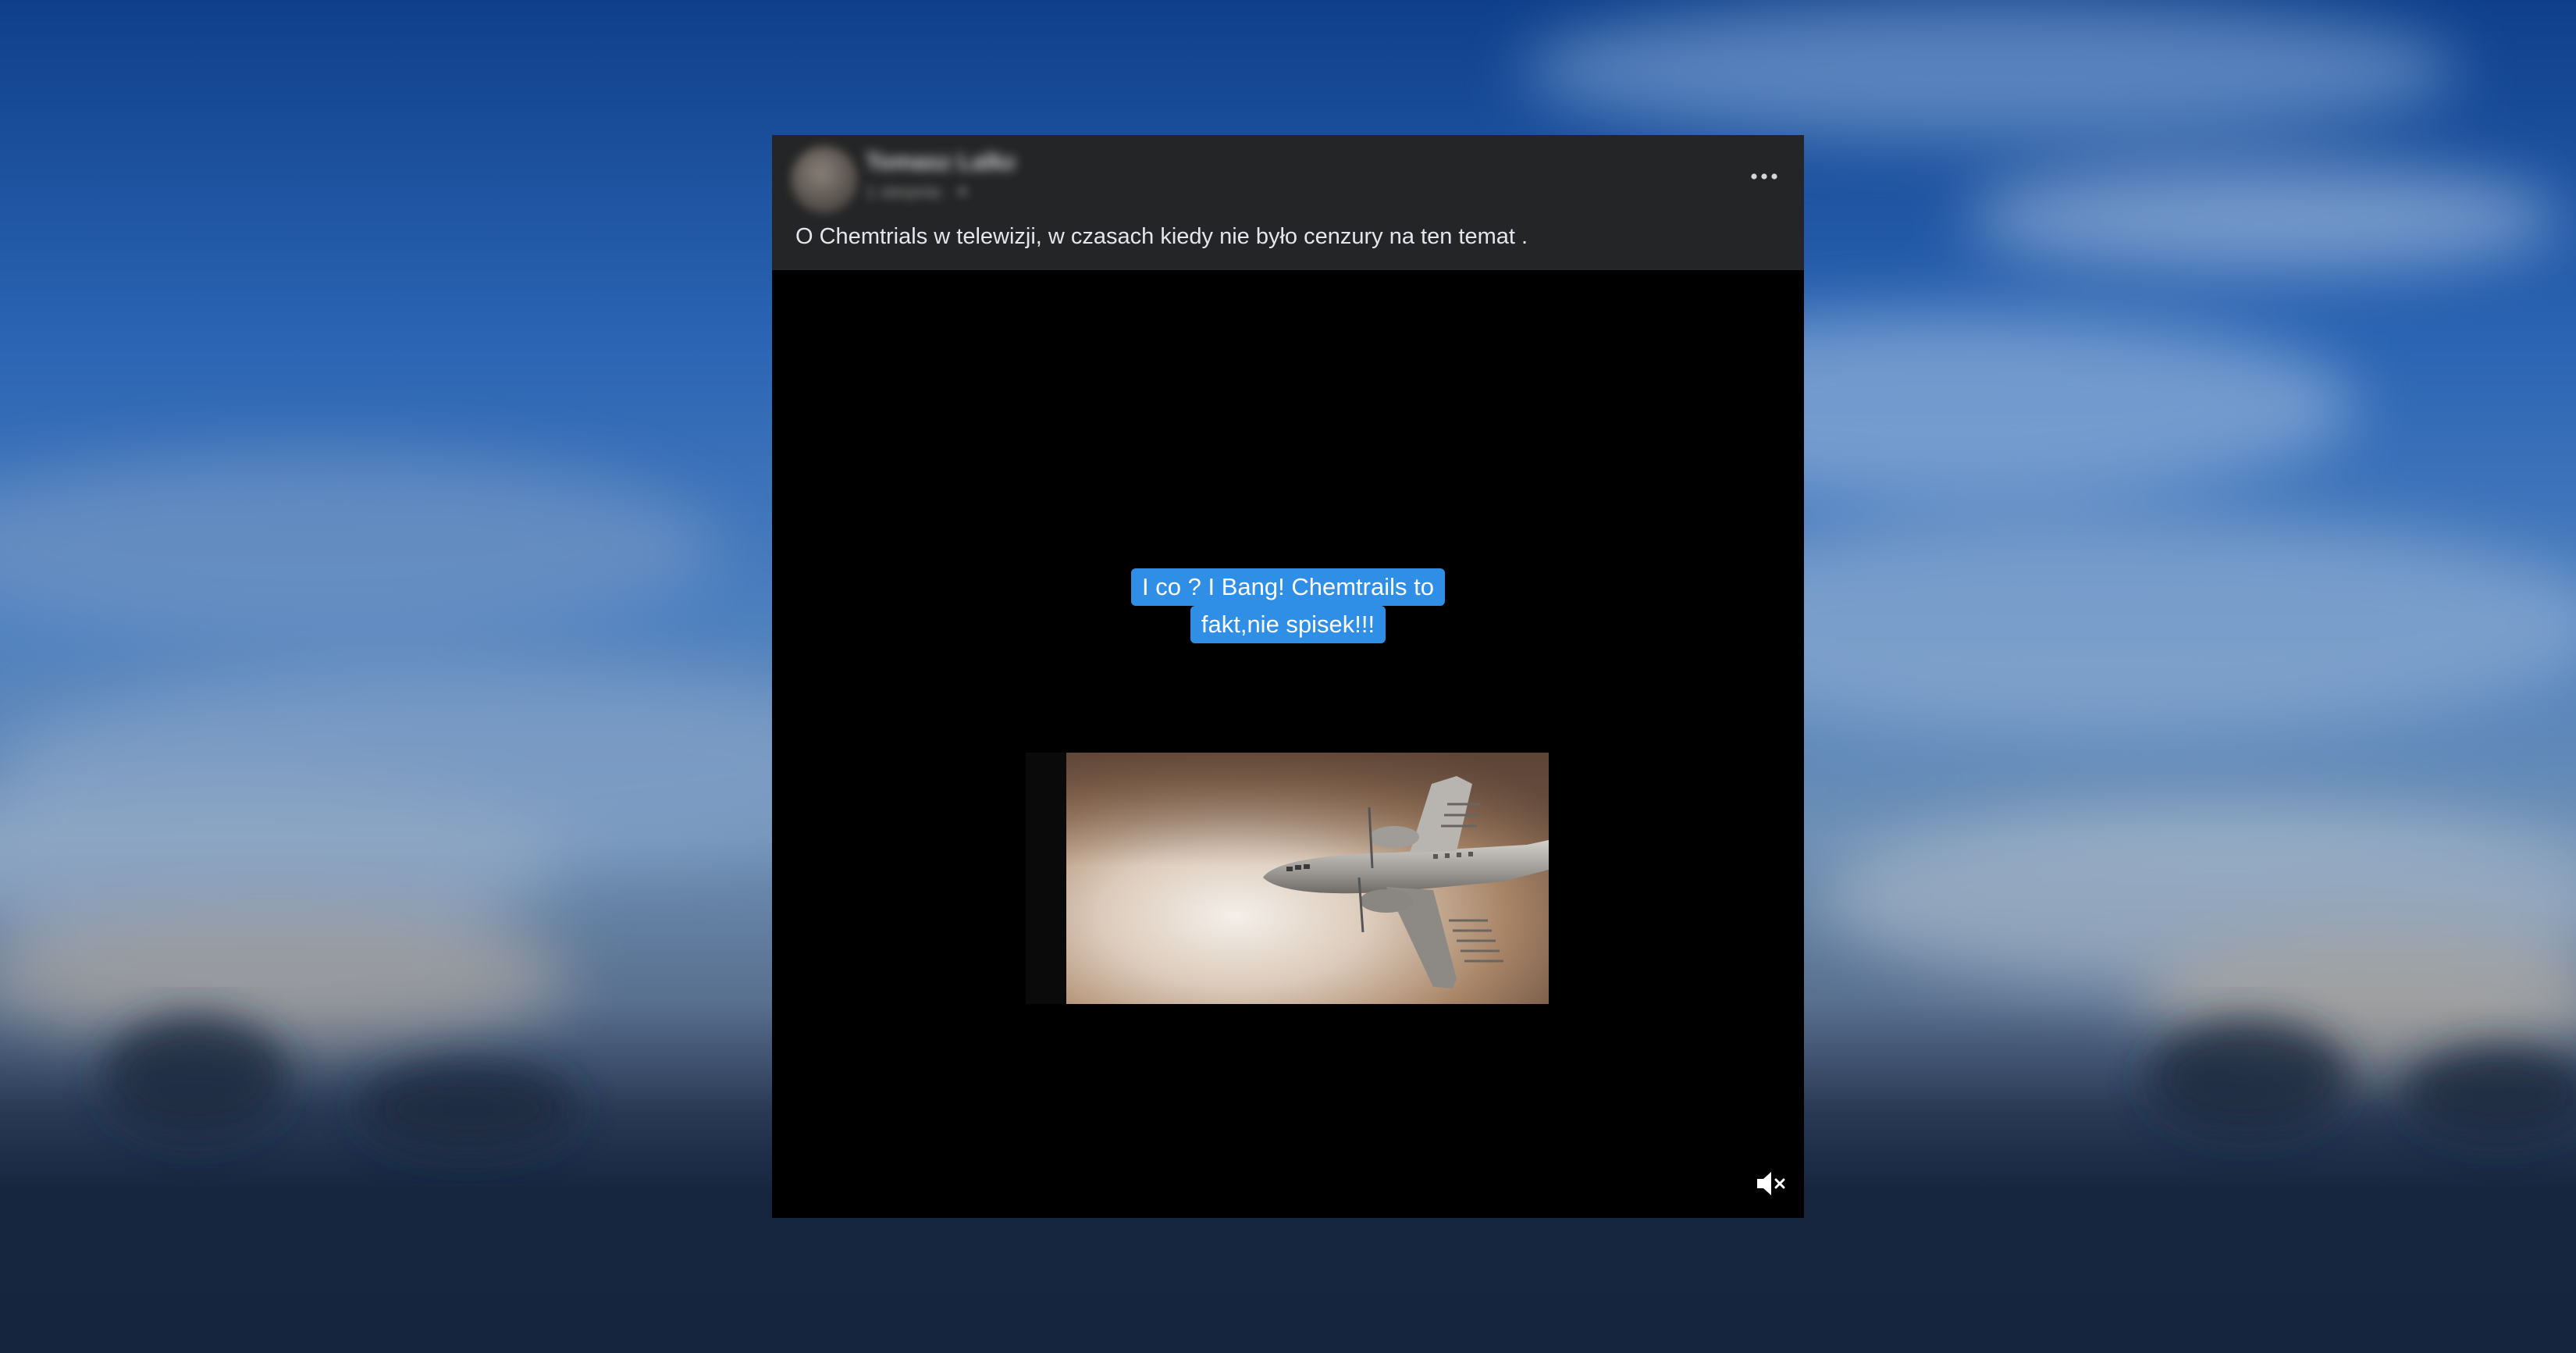 The image size is (2576, 1353). What do you see at coordinates (1288, 624) in the screenshot?
I see `overlay-text-line-2: fakt,nie spisek!!!` at bounding box center [1288, 624].